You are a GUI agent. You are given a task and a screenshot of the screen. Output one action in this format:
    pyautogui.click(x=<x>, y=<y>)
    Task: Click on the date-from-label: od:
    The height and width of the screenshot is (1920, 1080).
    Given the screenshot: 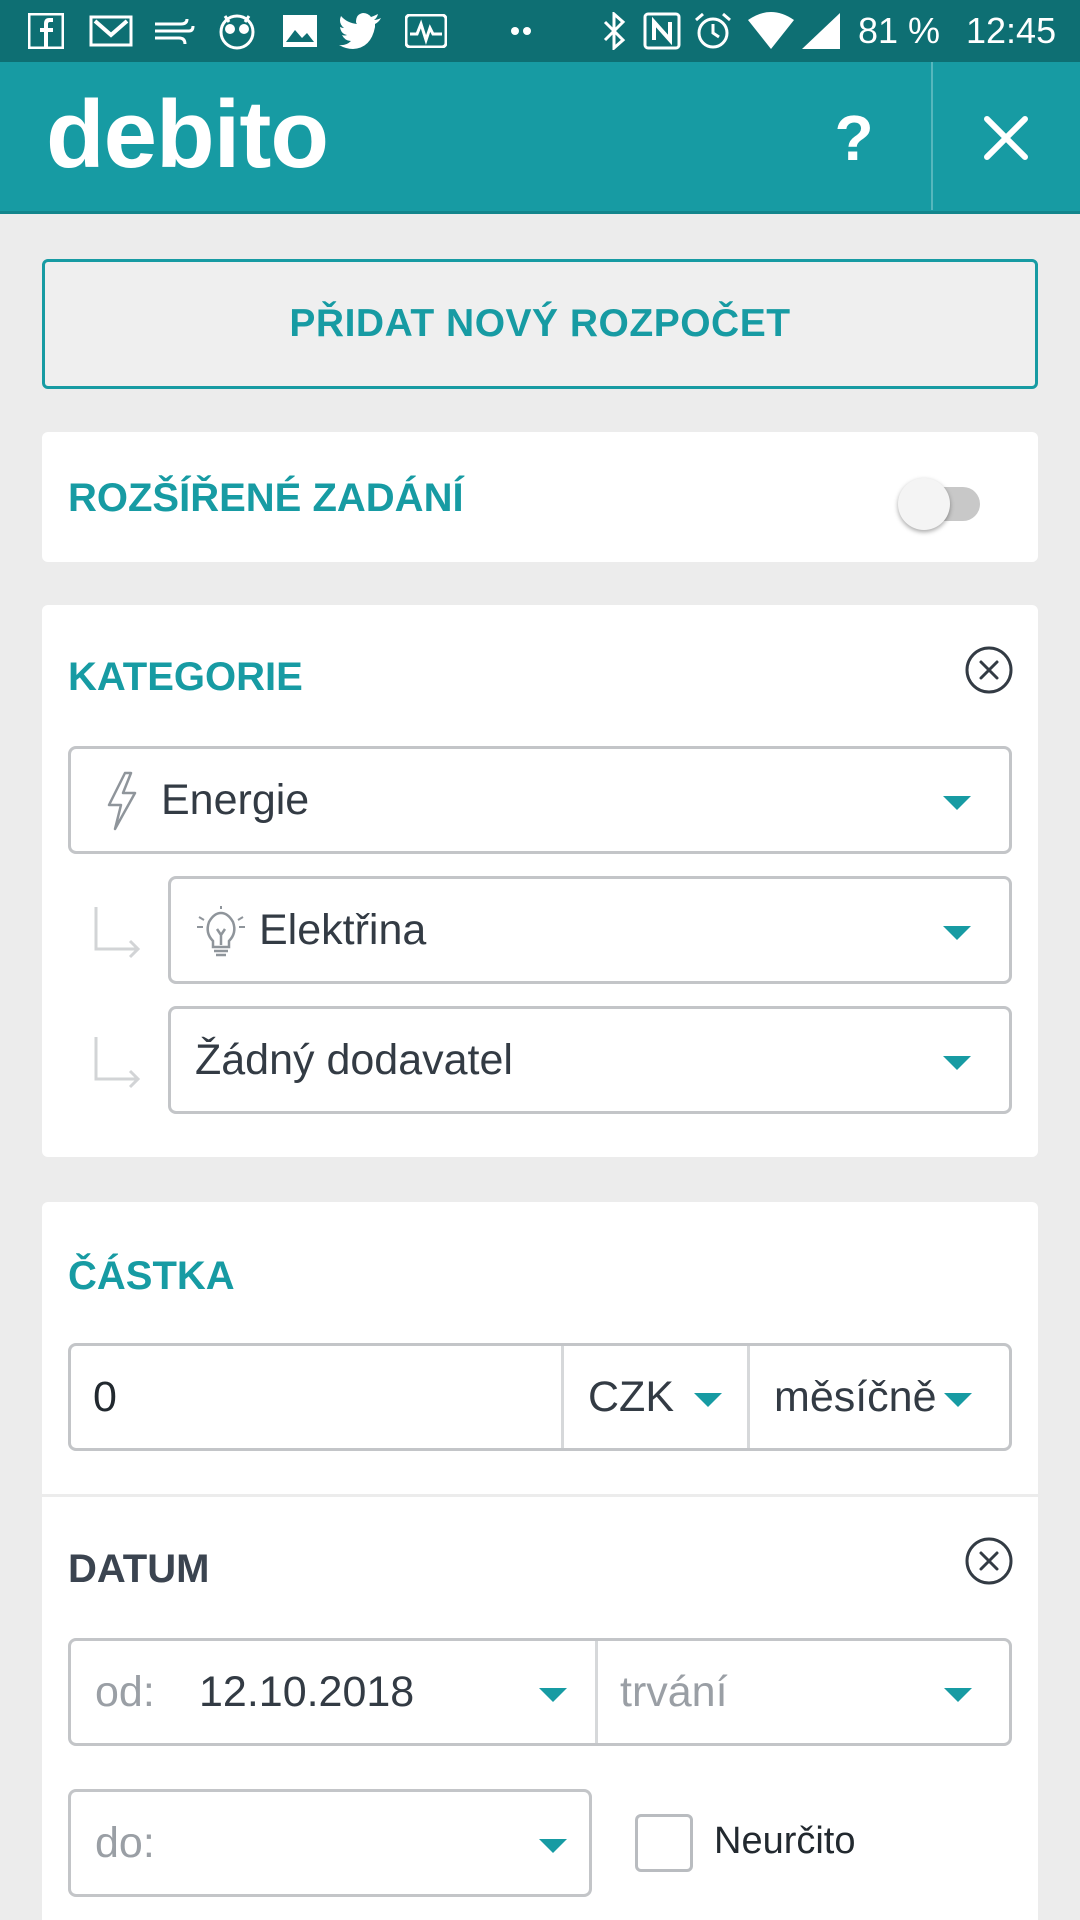 What is the action you would take?
    pyautogui.click(x=125, y=1692)
    